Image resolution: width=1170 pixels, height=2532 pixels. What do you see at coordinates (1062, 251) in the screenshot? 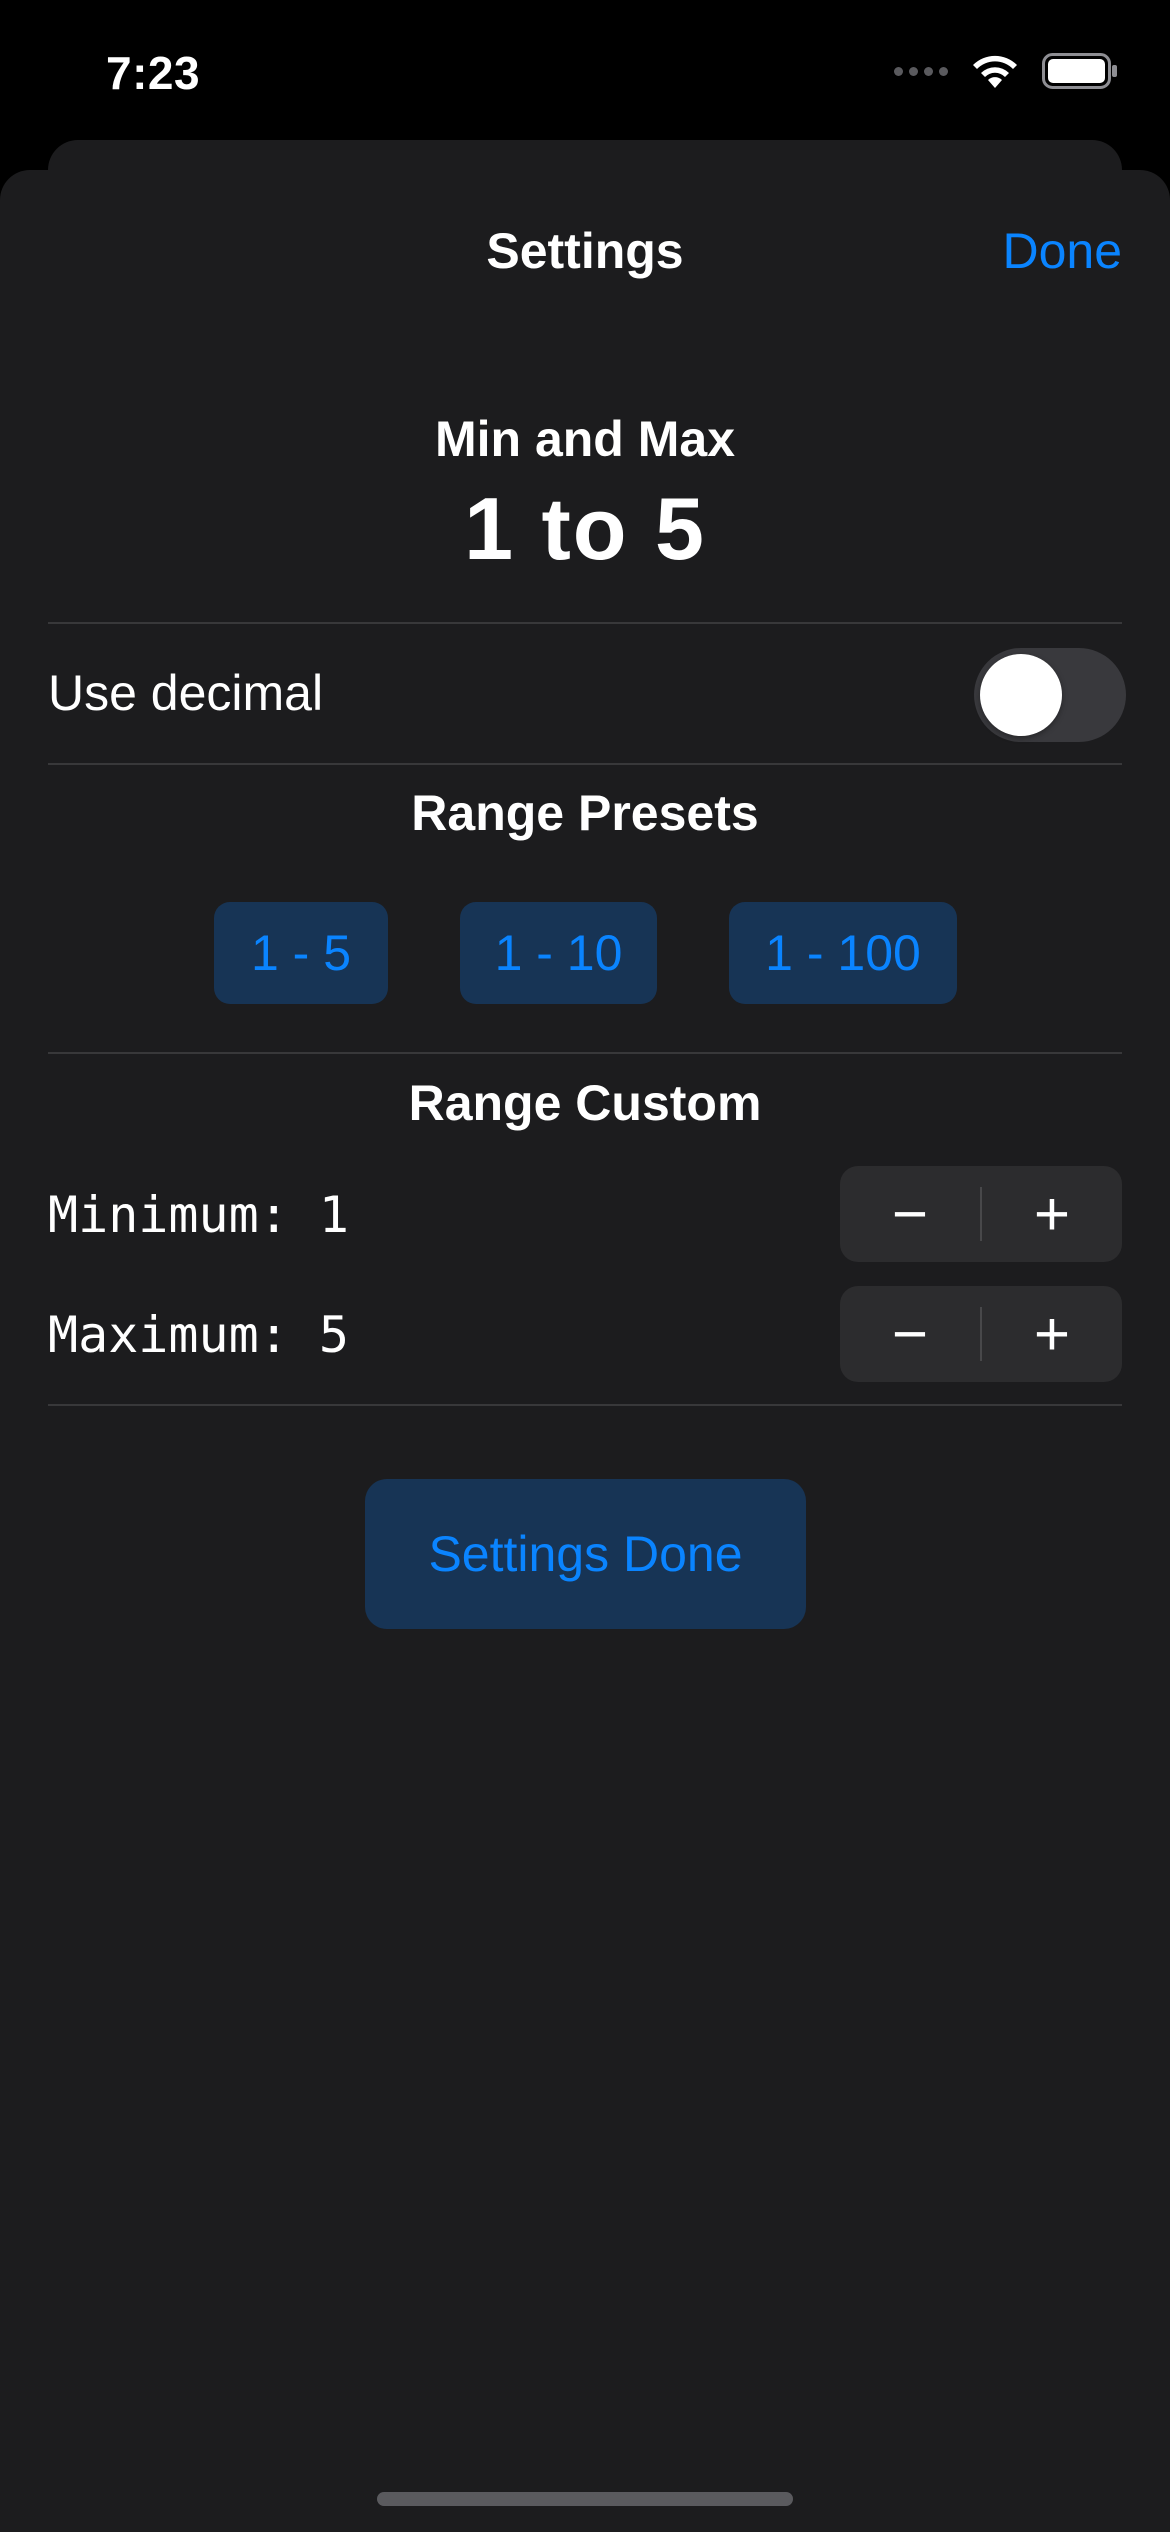
I see `done-button: Done` at bounding box center [1062, 251].